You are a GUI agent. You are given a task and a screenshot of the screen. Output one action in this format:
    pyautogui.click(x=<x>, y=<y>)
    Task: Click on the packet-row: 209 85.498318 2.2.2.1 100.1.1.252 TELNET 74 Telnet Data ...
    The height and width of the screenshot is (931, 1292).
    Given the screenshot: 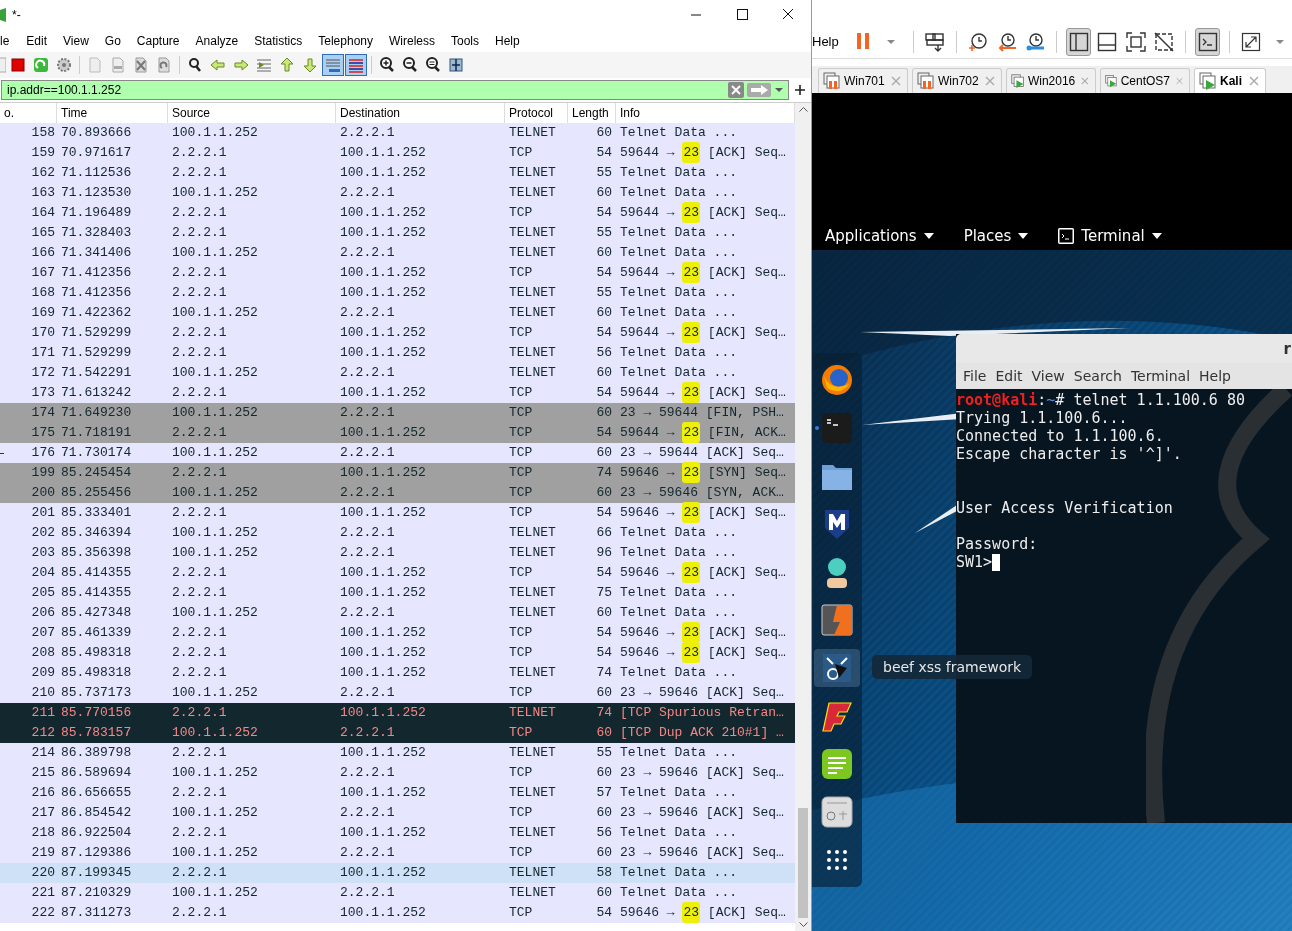 What is the action you would take?
    pyautogui.click(x=397, y=673)
    